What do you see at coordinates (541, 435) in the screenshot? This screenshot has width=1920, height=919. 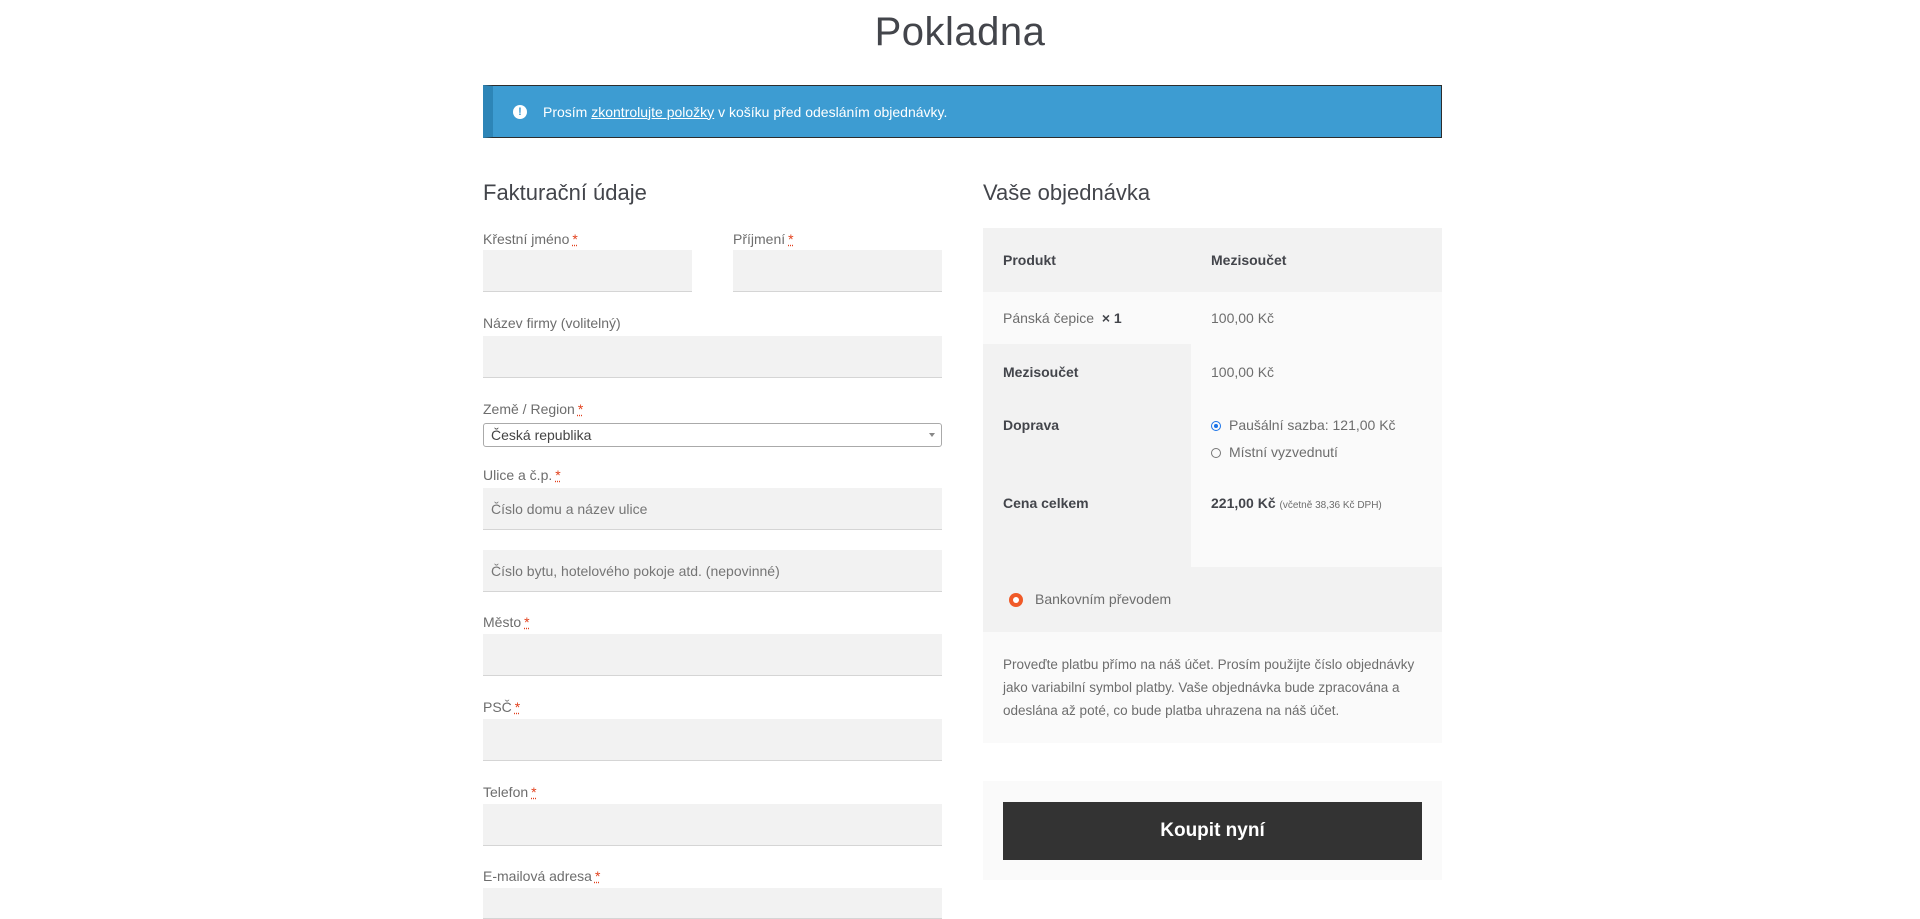 I see `country-value: Česká republika` at bounding box center [541, 435].